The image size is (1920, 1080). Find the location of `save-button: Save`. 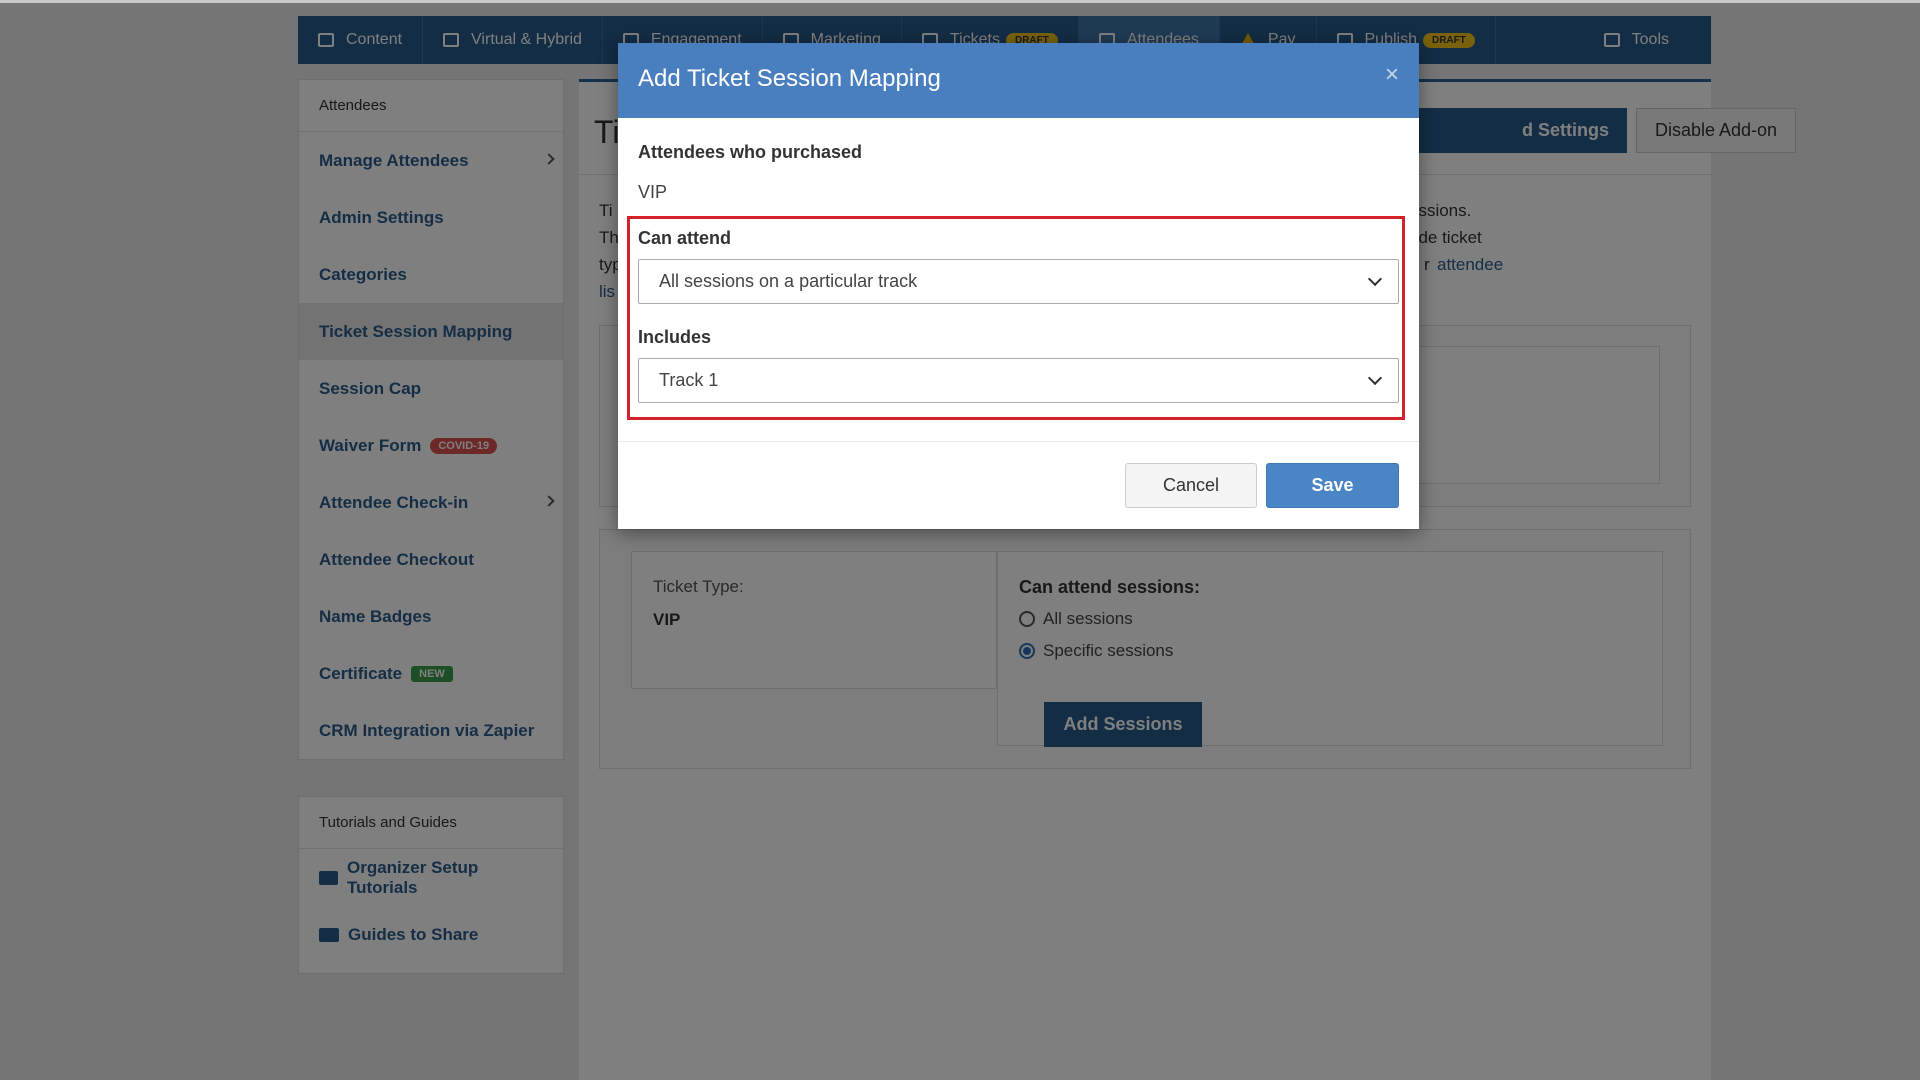

save-button: Save is located at coordinates (1332, 485).